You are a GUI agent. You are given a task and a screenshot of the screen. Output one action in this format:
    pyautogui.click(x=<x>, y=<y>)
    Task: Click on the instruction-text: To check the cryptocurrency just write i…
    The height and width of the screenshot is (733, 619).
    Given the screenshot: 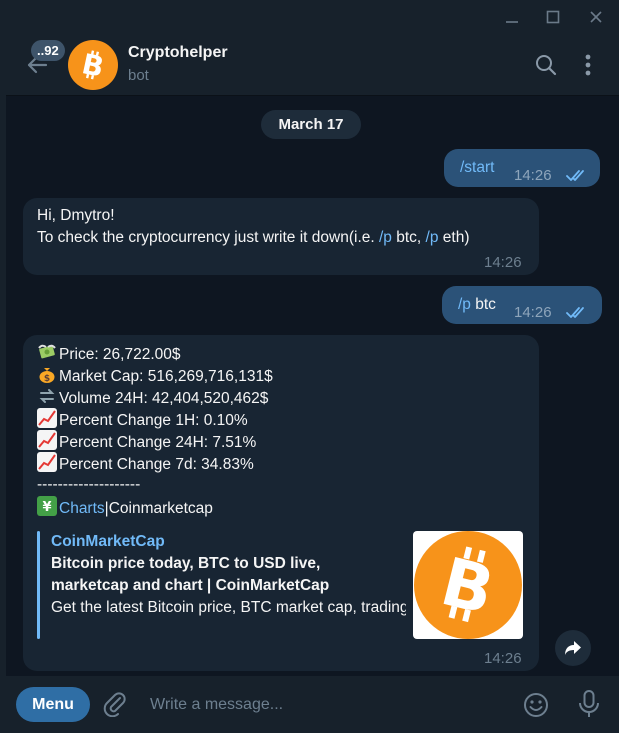 What is the action you would take?
    pyautogui.click(x=253, y=238)
    